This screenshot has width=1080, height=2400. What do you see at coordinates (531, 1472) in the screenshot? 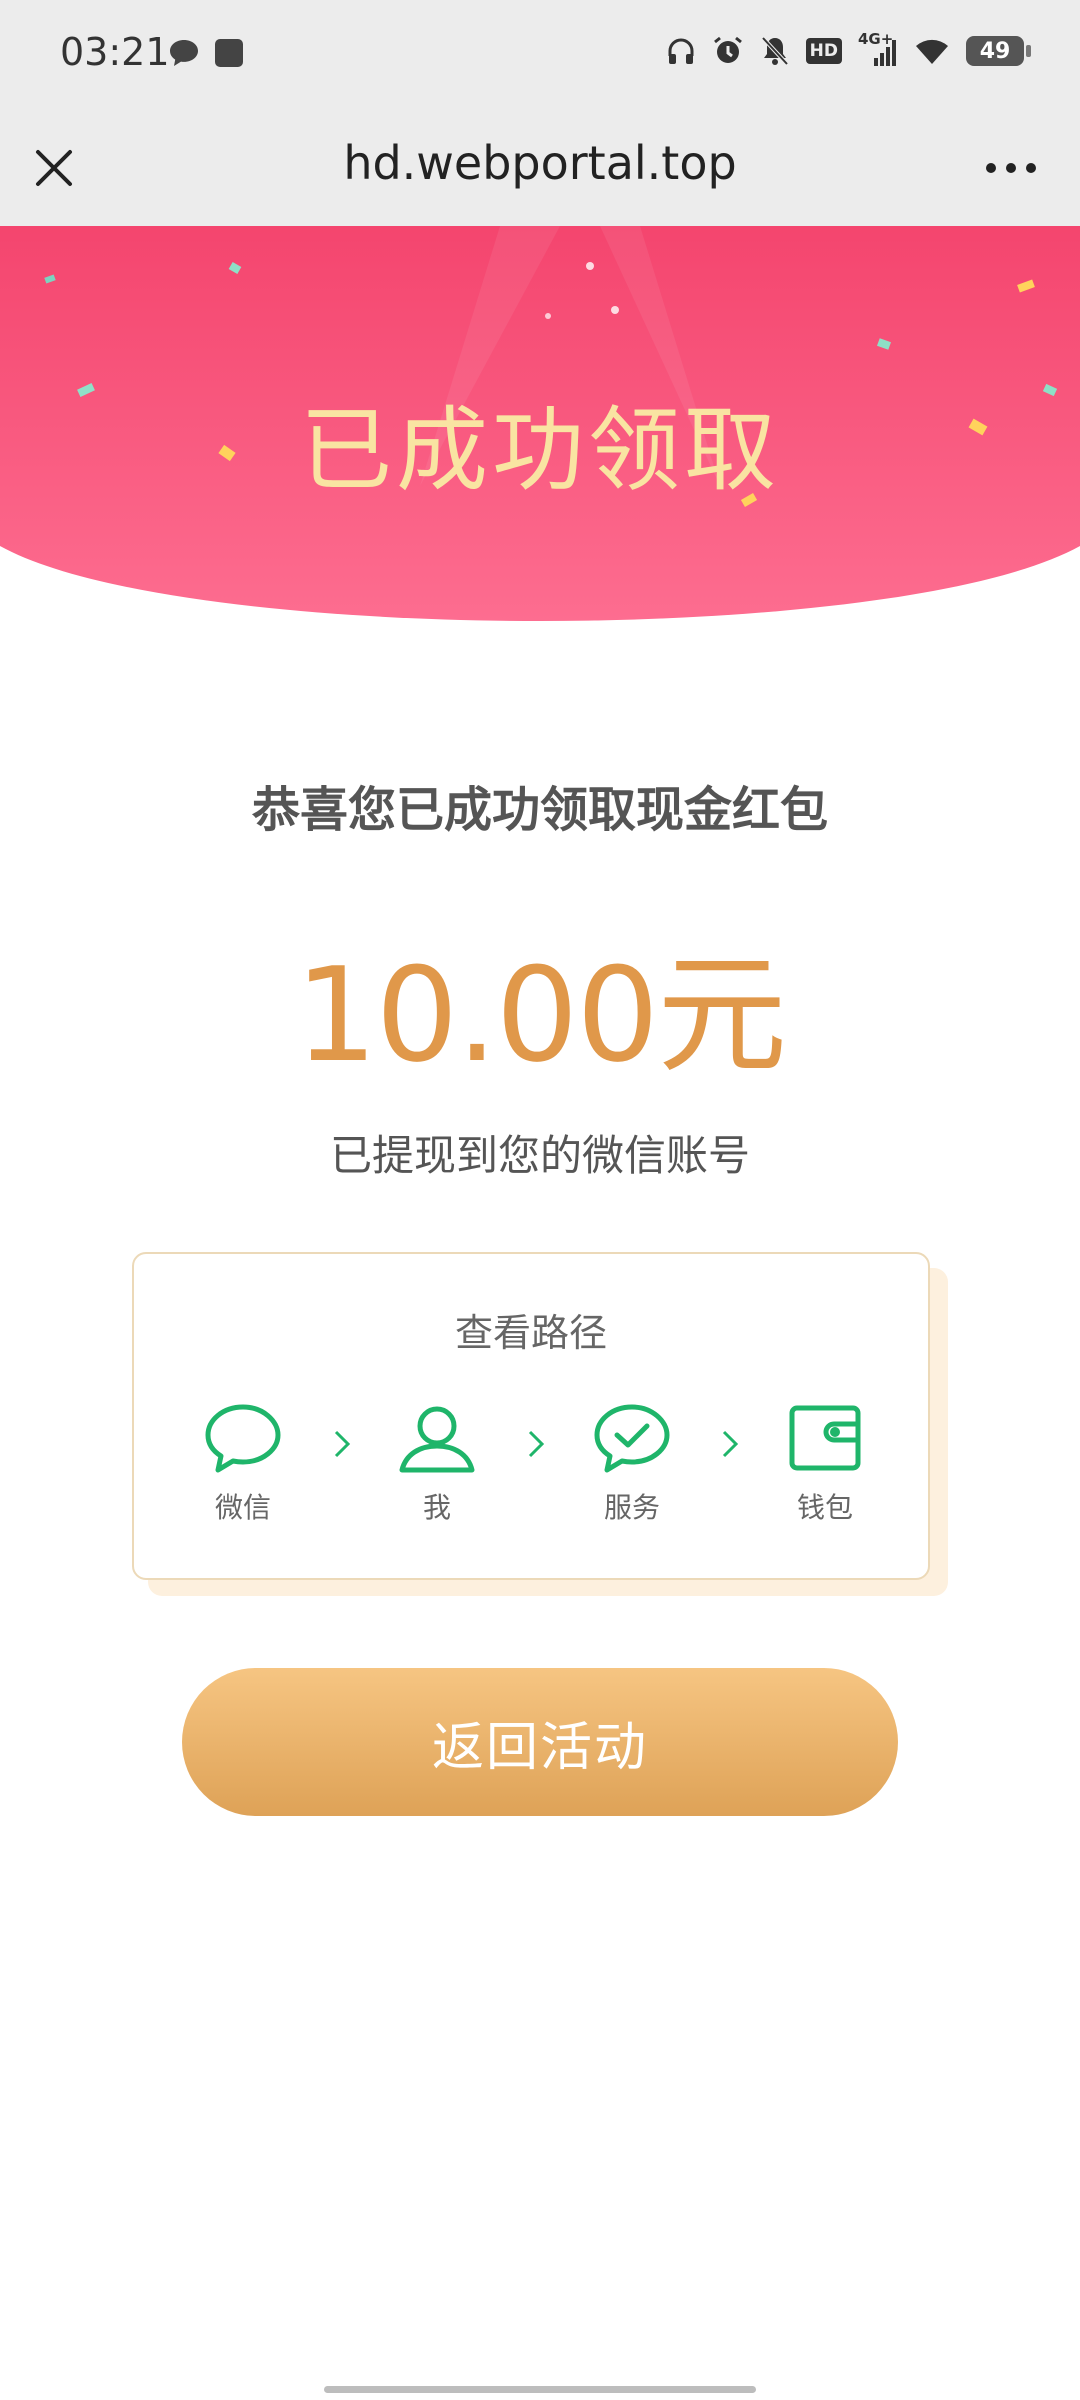
I see `path-steps: 微信 我 服务 钱包` at bounding box center [531, 1472].